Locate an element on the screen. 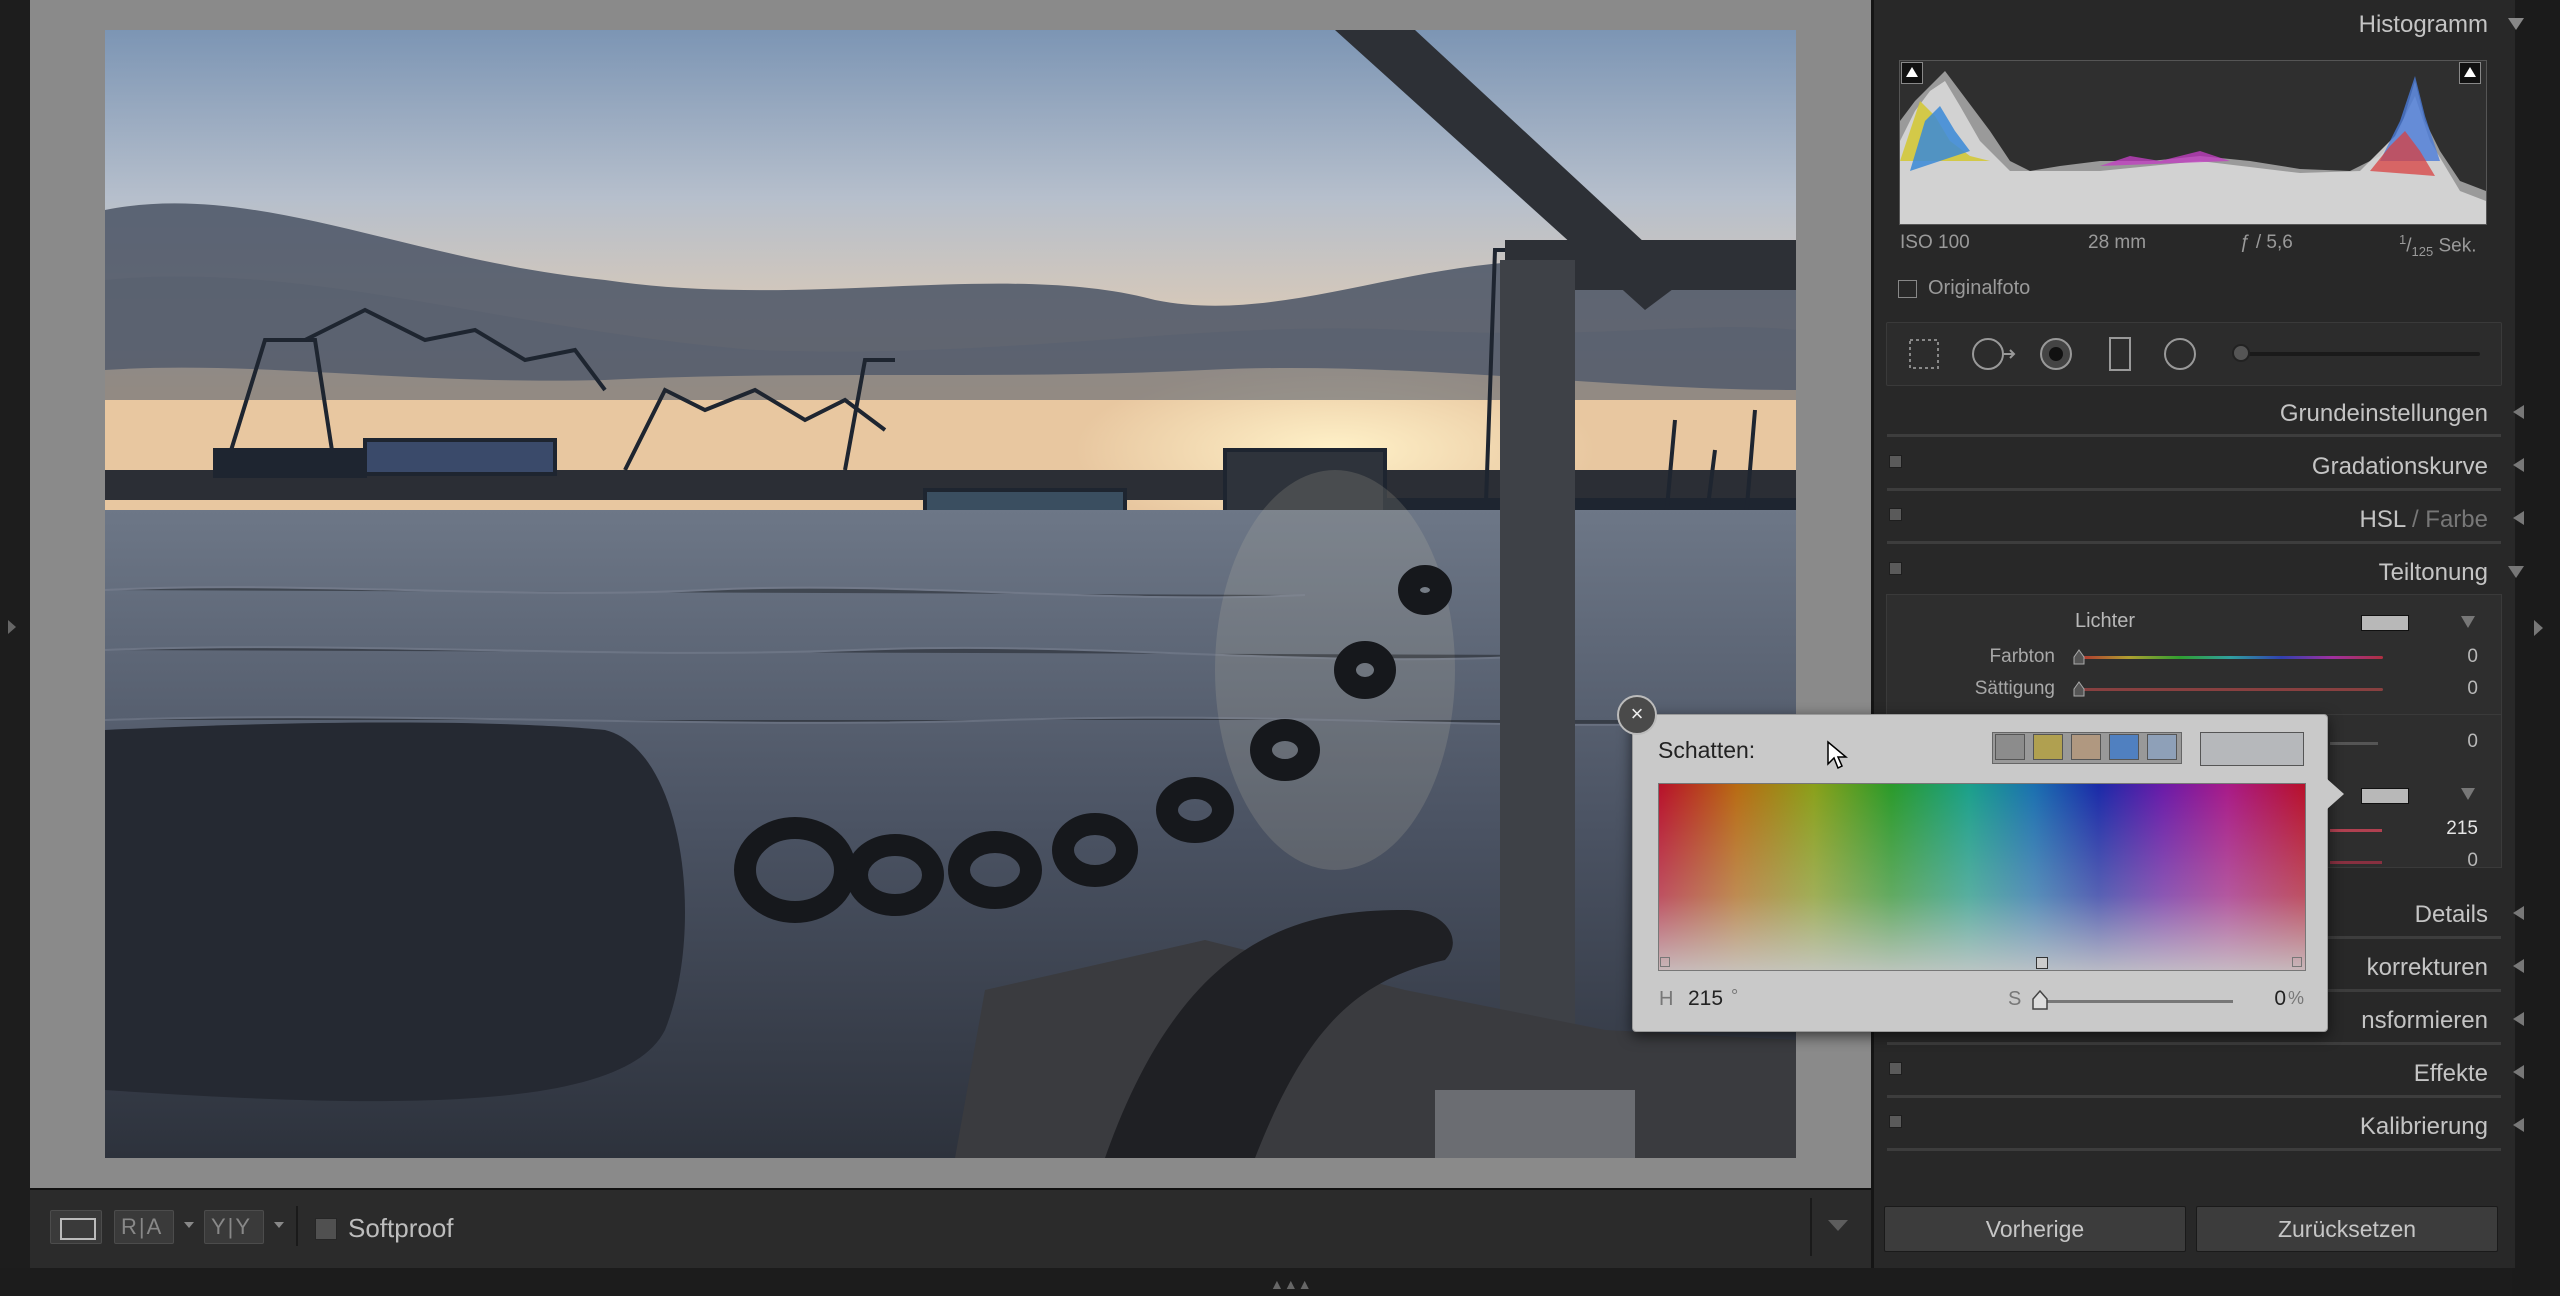 This screenshot has height=1296, width=2560. loupe-view-button is located at coordinates (76, 1227).